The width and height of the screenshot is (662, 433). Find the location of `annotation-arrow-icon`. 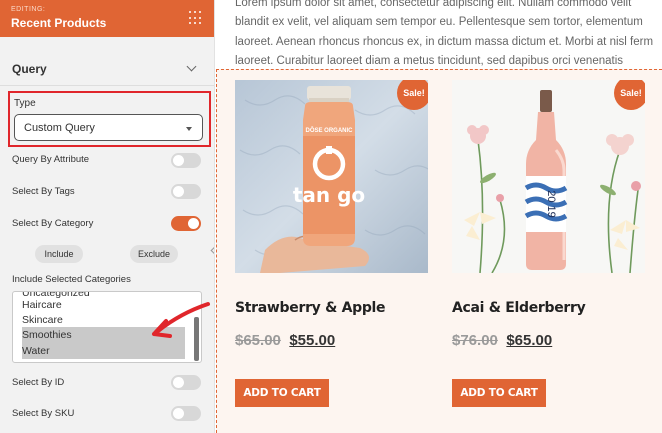

annotation-arrow-icon is located at coordinates (181, 320).